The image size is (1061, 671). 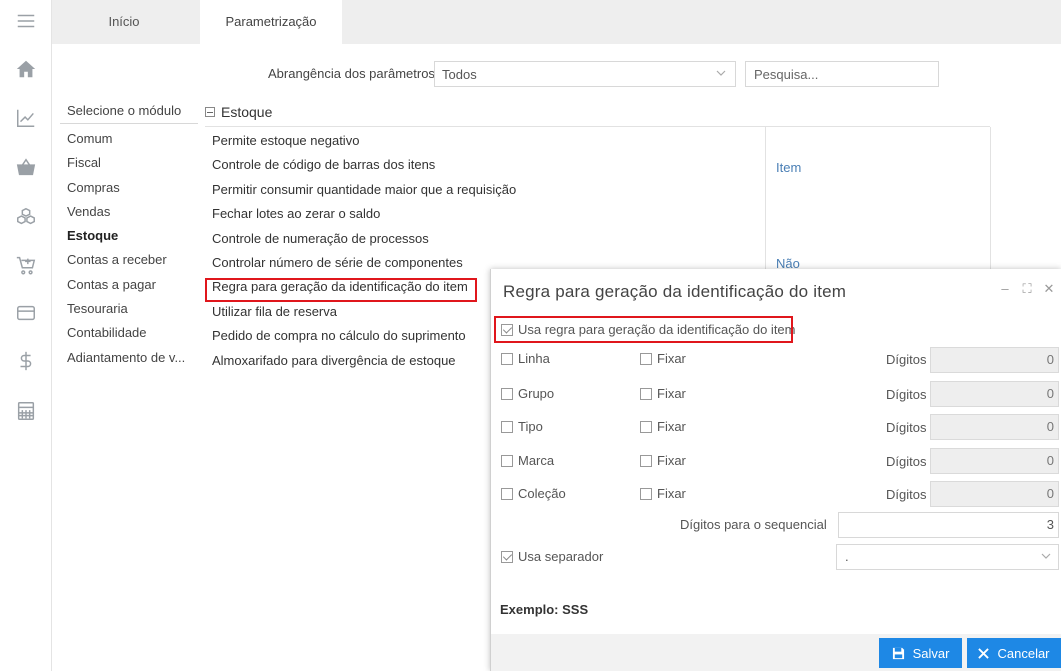 I want to click on module-item-estoque: Estoque, so click(x=126, y=238).